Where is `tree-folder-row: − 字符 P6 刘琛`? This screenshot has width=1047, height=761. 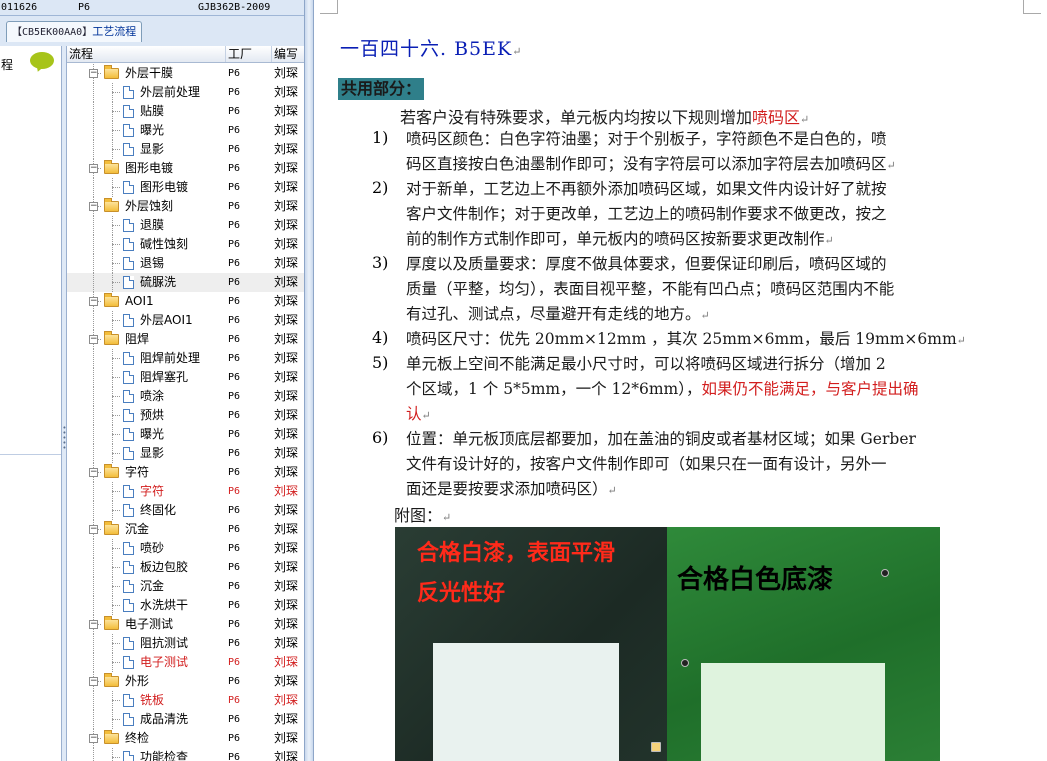 tree-folder-row: − 字符 P6 刘琛 is located at coordinates (185, 472).